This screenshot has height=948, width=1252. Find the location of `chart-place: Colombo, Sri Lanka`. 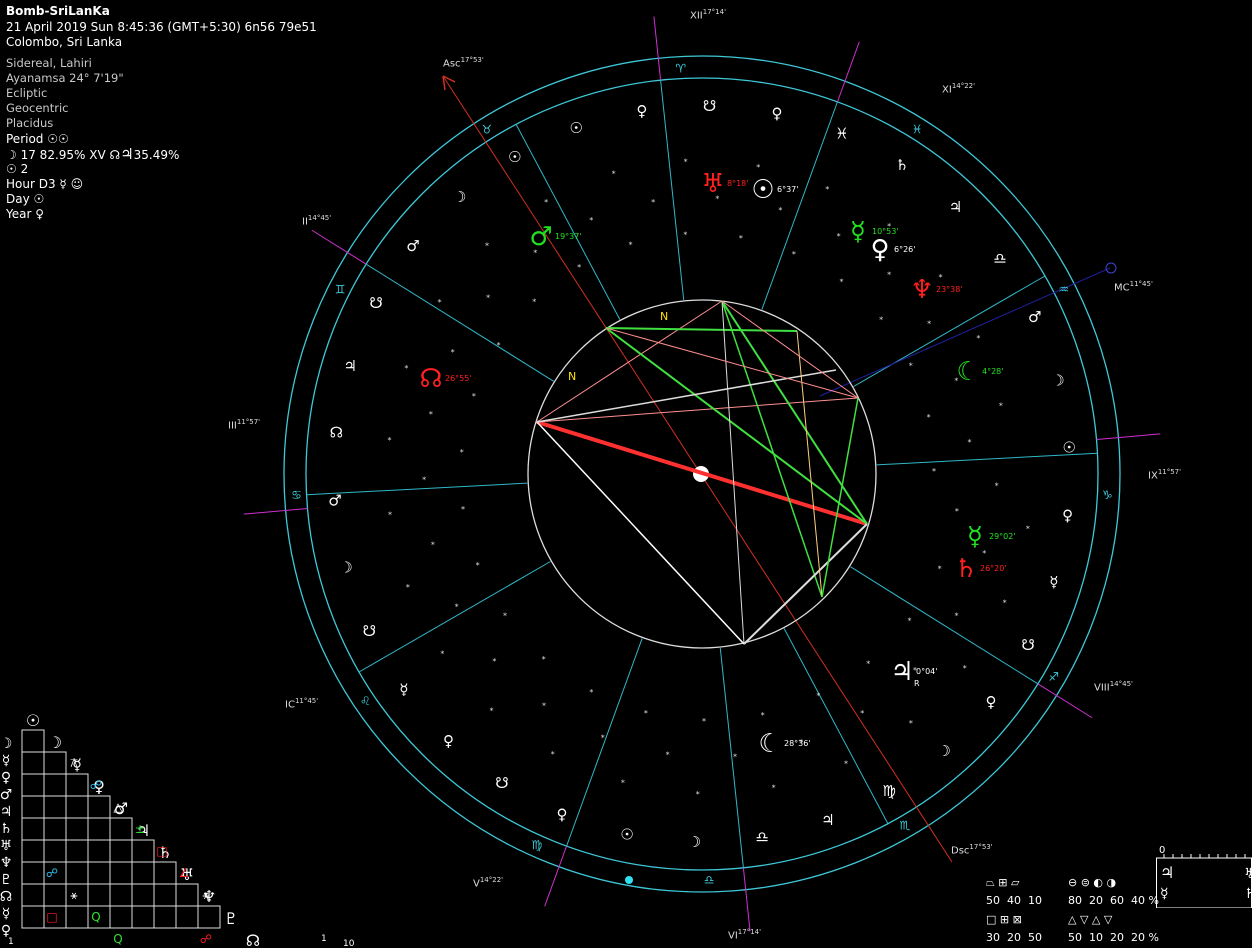

chart-place: Colombo, Sri Lanka is located at coordinates (64, 42).